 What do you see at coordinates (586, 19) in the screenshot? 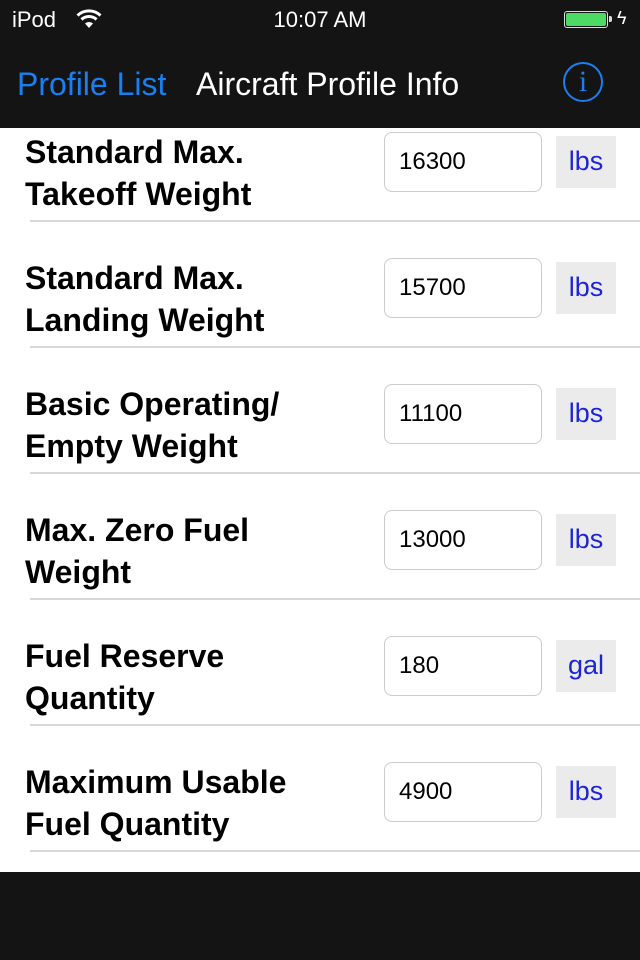
I see `battery-icon` at bounding box center [586, 19].